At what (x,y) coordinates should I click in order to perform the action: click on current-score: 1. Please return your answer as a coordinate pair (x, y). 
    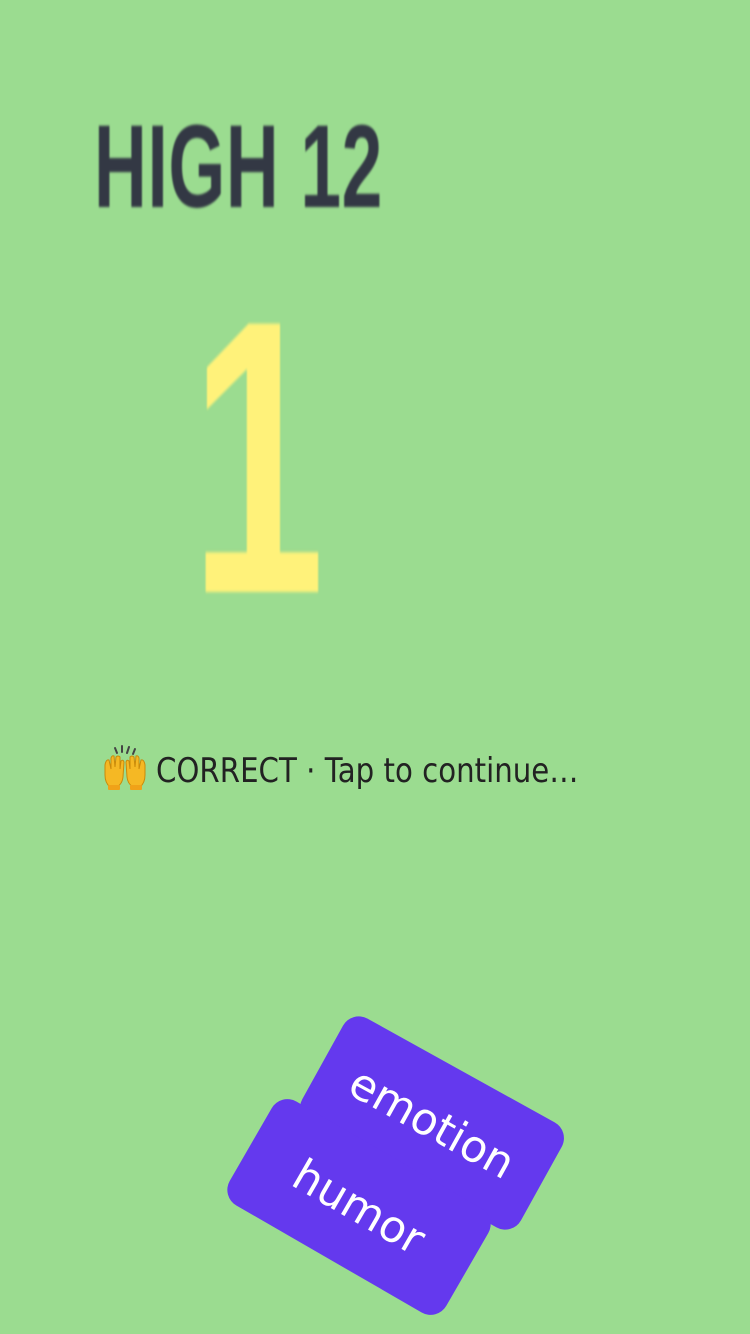
    Looking at the image, I should click on (257, 457).